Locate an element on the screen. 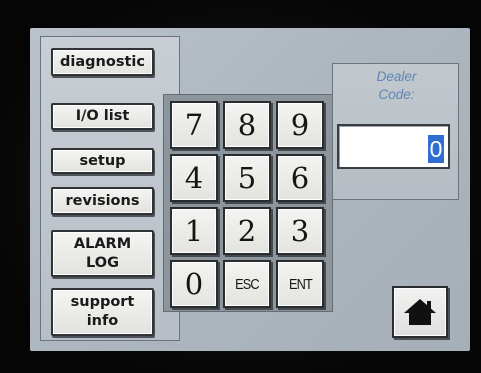  key-8: 8 is located at coordinates (247, 125).